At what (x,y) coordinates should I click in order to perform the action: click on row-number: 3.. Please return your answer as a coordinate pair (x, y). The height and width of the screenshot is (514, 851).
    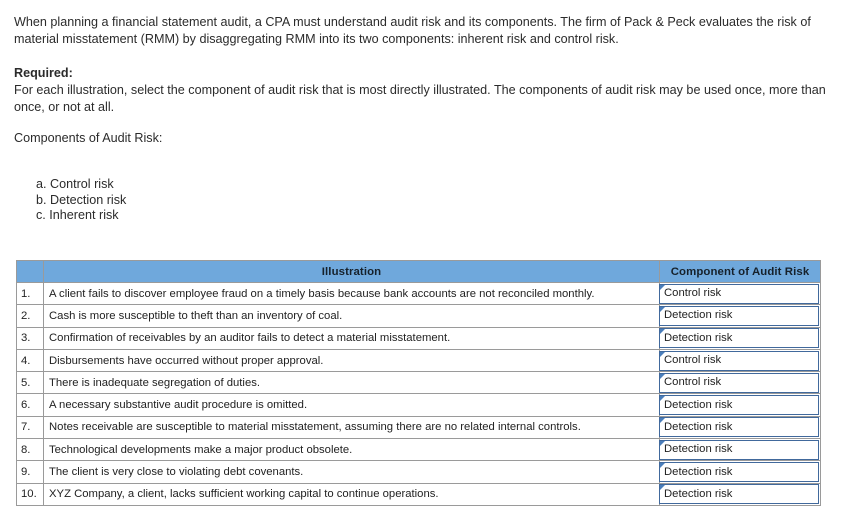
    Looking at the image, I should click on (30, 338).